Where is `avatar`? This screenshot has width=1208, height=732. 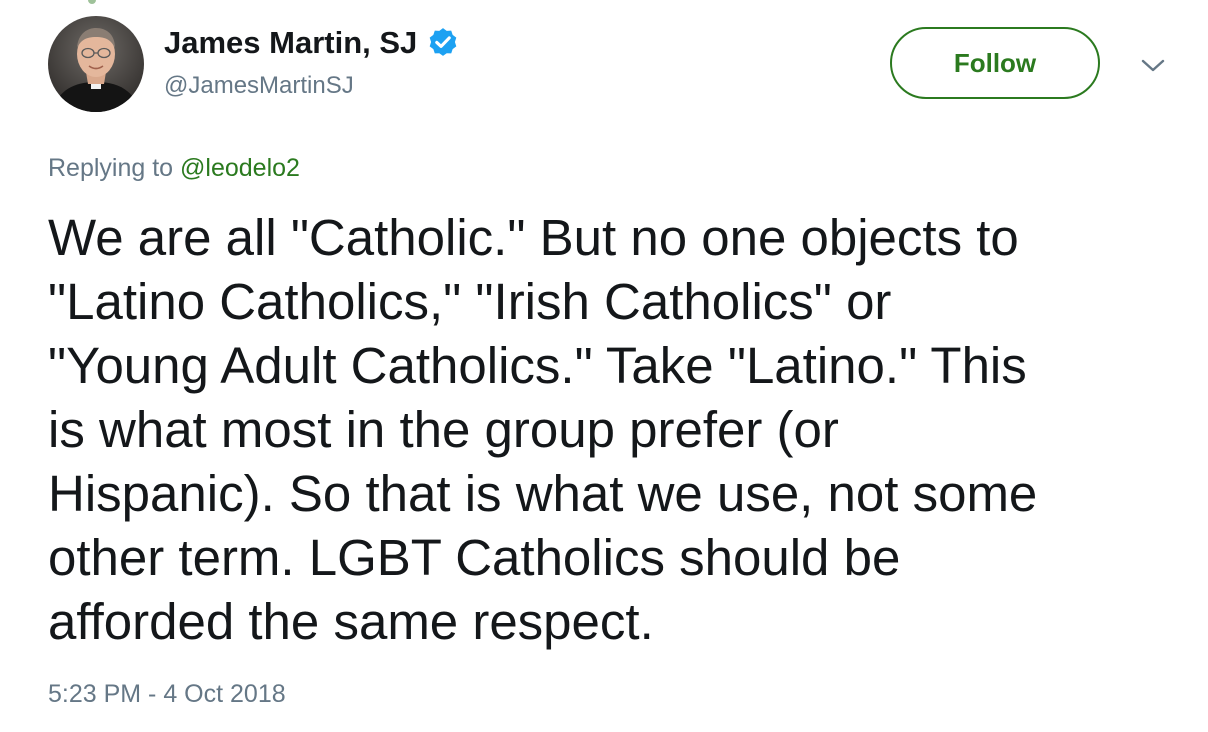
avatar is located at coordinates (96, 64).